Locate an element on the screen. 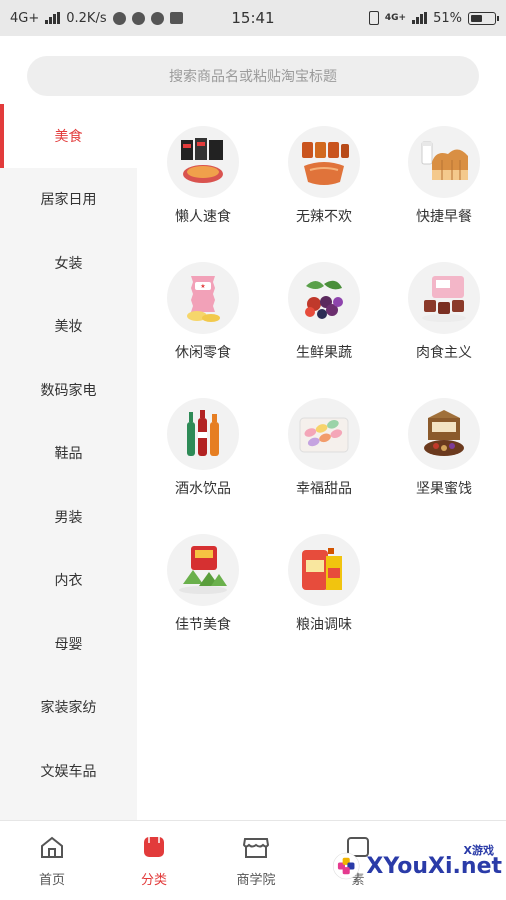 This screenshot has width=506, height=900. sidebar-item-label: 文娱车品 is located at coordinates (68, 771).